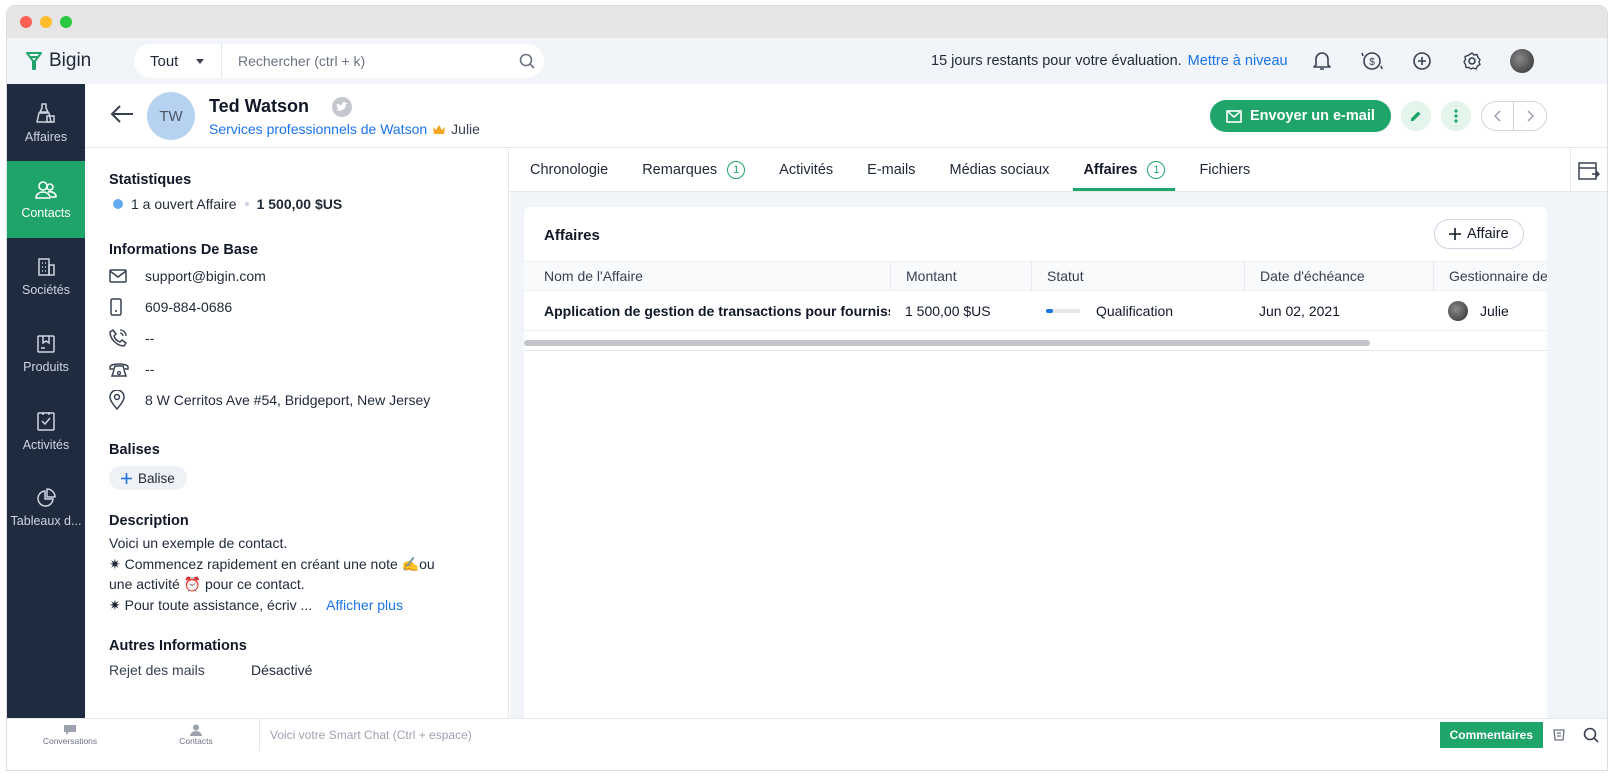 This screenshot has width=1614, height=774. Describe the element at coordinates (1049, 310) in the screenshot. I see `stage-progress-fill` at that location.